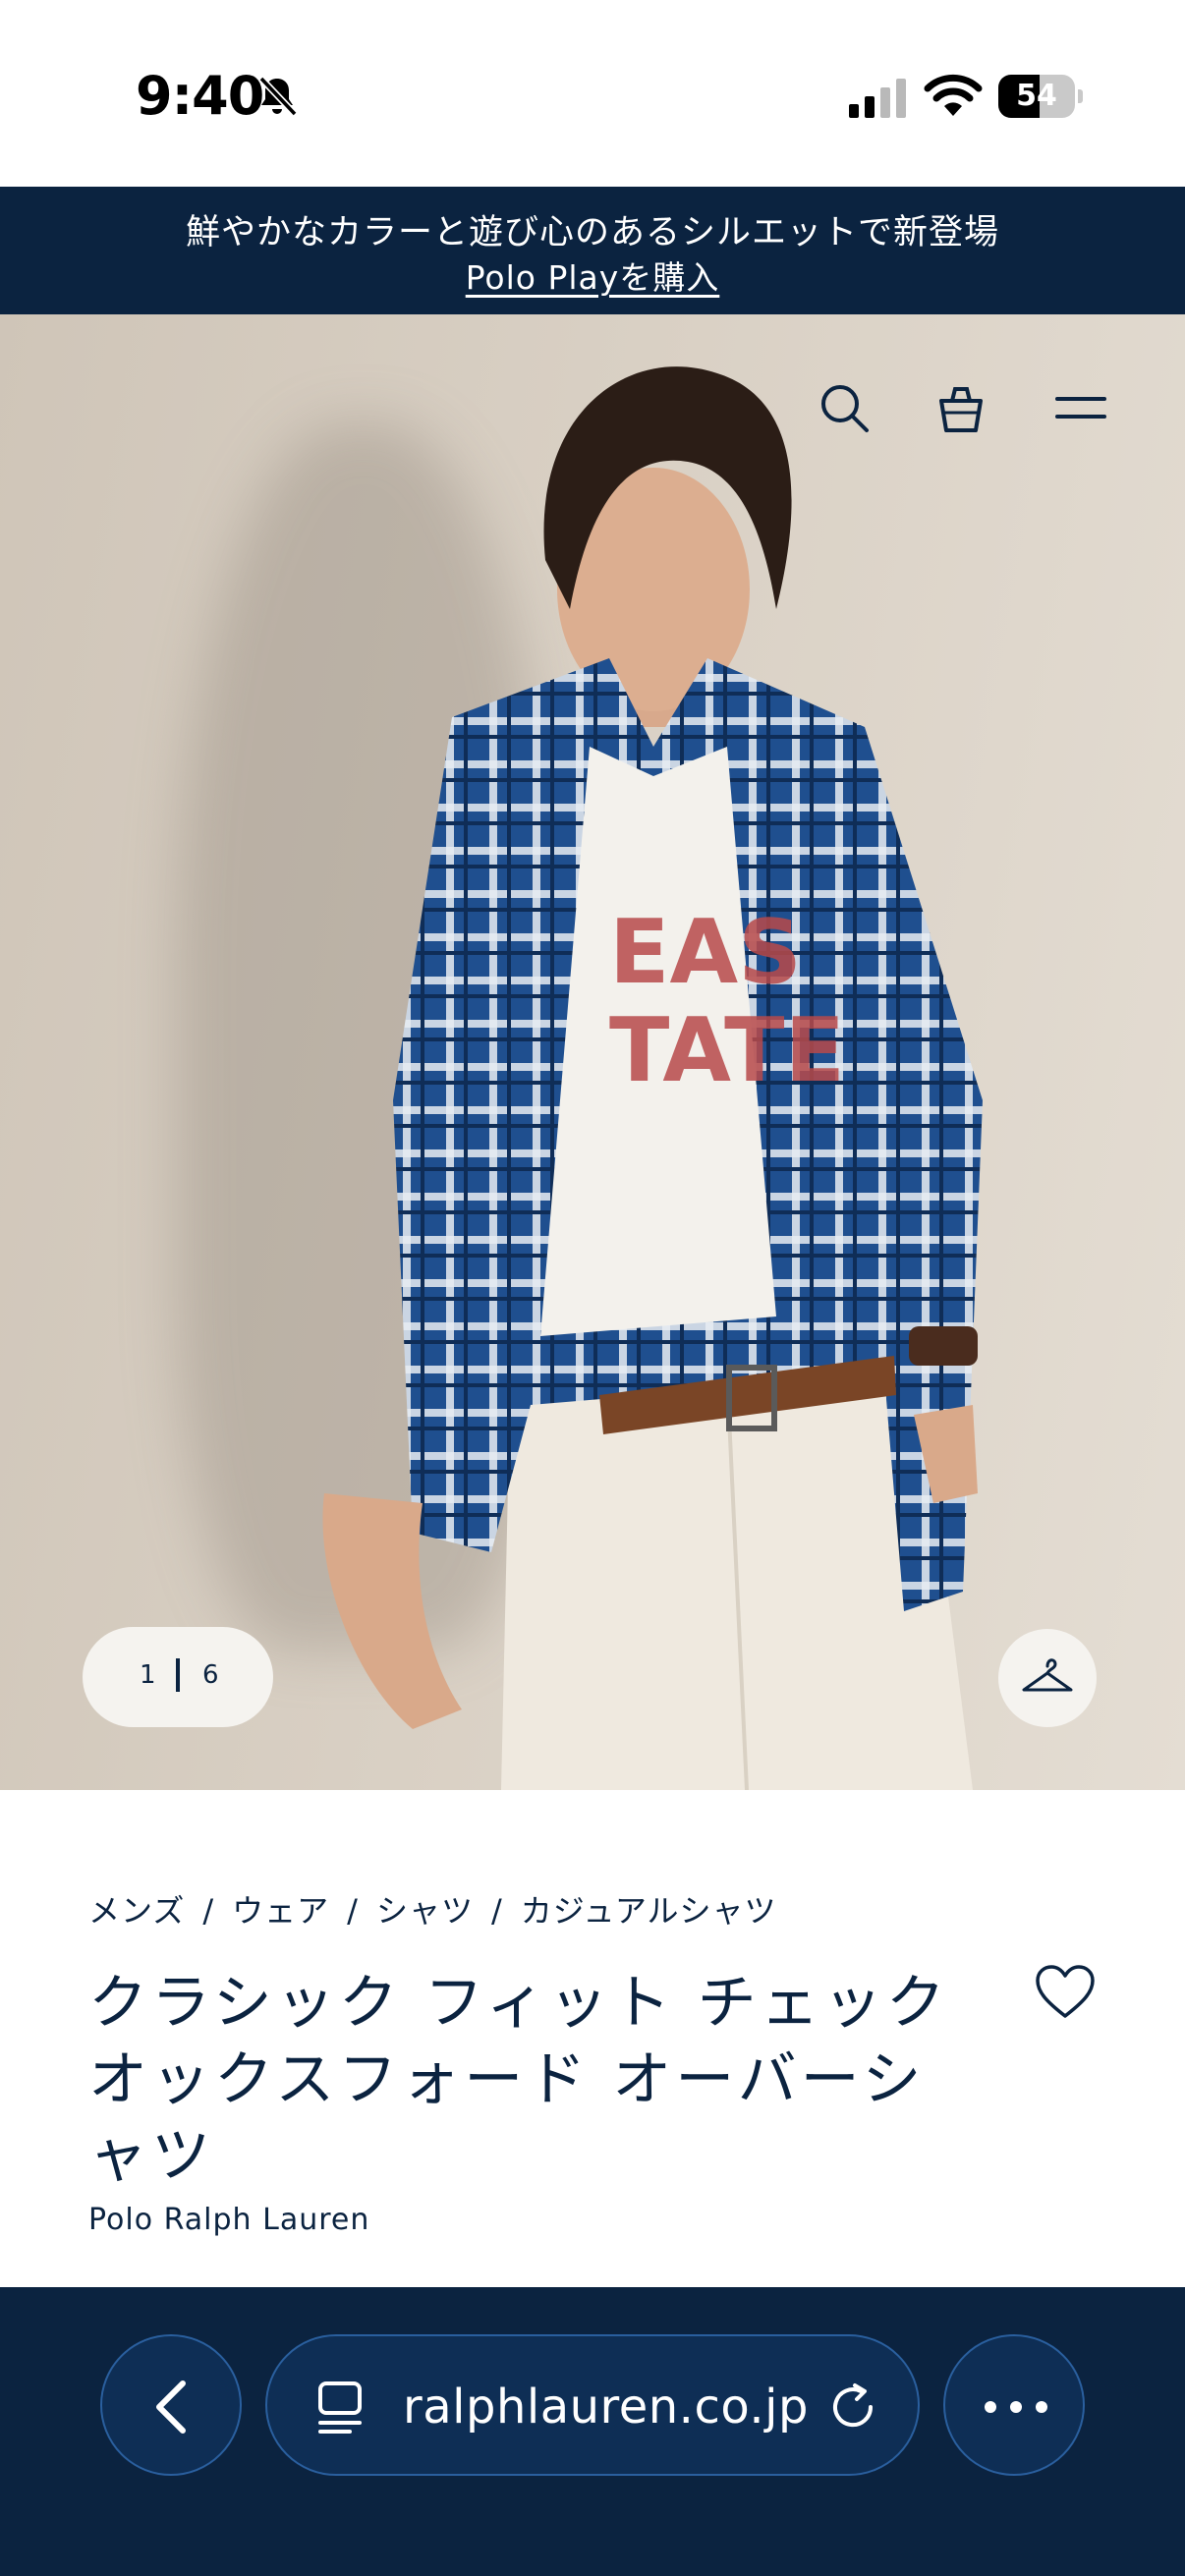 The height and width of the screenshot is (2576, 1185). I want to click on breadcrumb: メンズ / ウェア / シャツ / カジュアルシャツ, so click(433, 1909).